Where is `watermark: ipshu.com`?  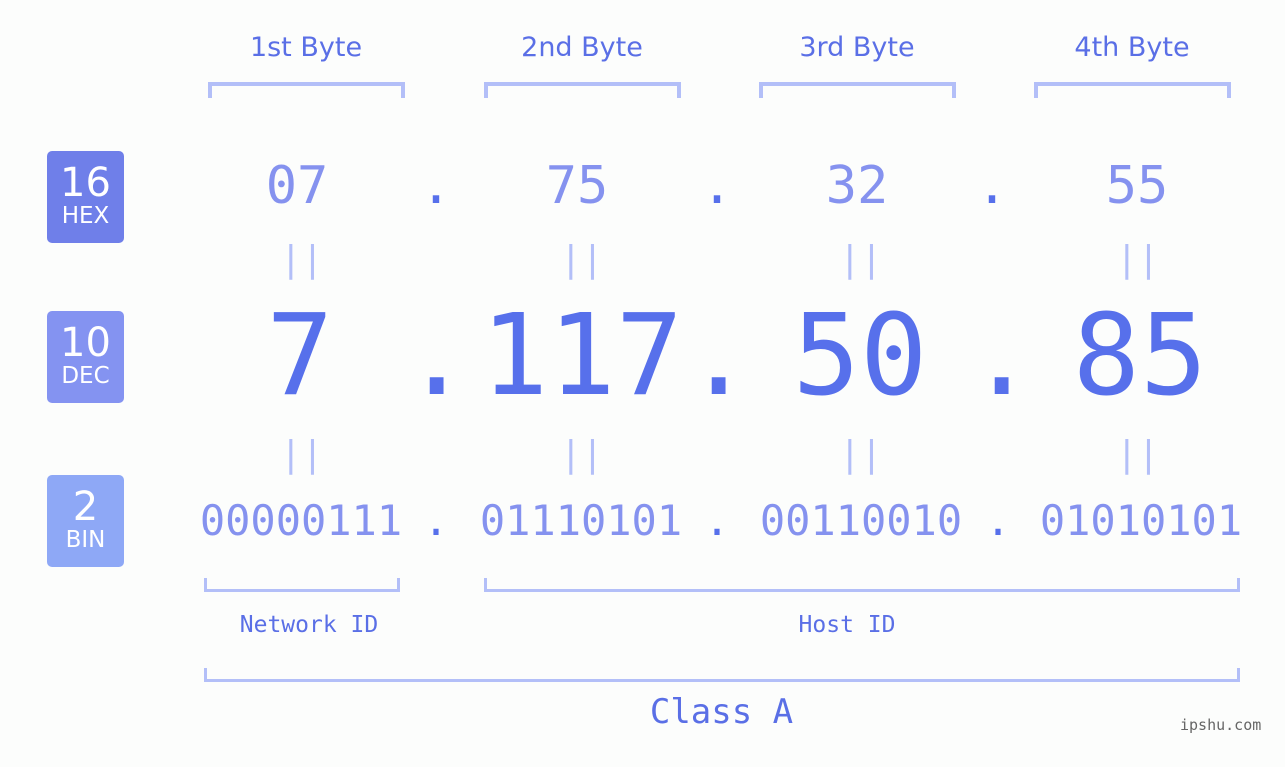 watermark: ipshu.com is located at coordinates (1221, 725).